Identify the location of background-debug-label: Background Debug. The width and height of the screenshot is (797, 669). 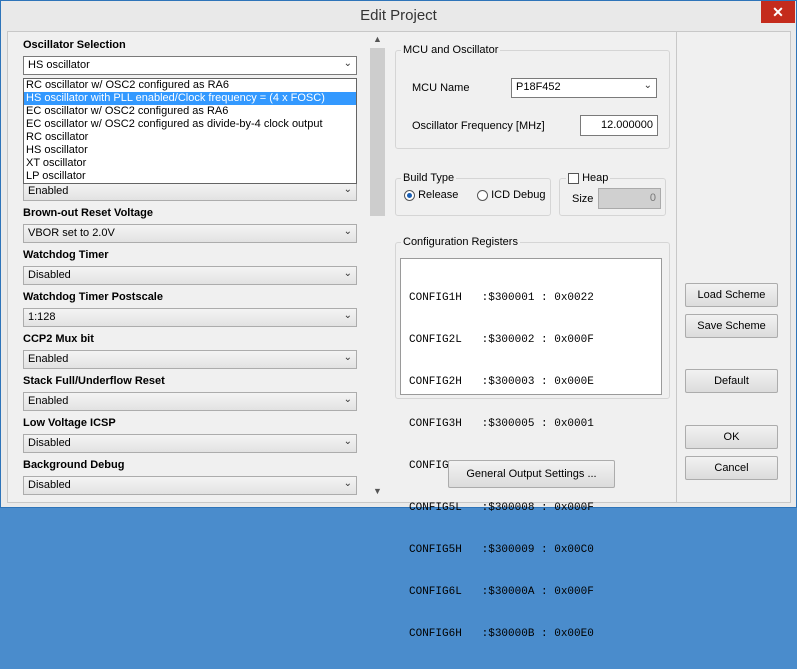
(74, 465).